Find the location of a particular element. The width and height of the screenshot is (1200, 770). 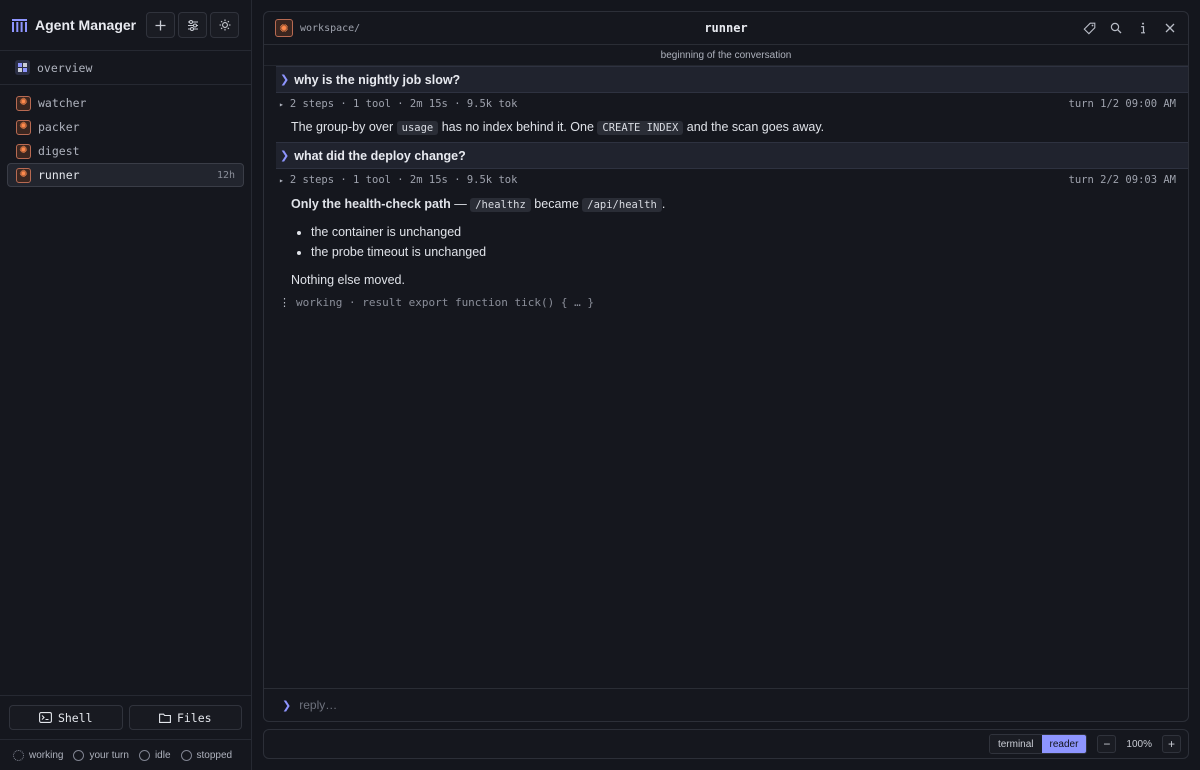

response-text: became is located at coordinates (556, 204).